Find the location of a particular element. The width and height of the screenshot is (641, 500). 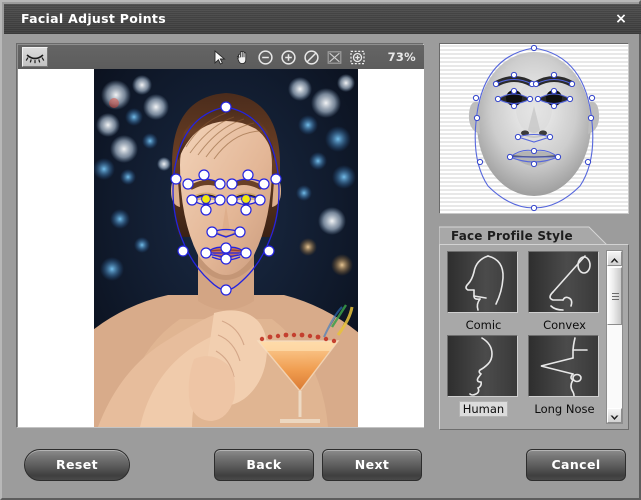

window-title: Facial Adjust Points is located at coordinates (93, 18).